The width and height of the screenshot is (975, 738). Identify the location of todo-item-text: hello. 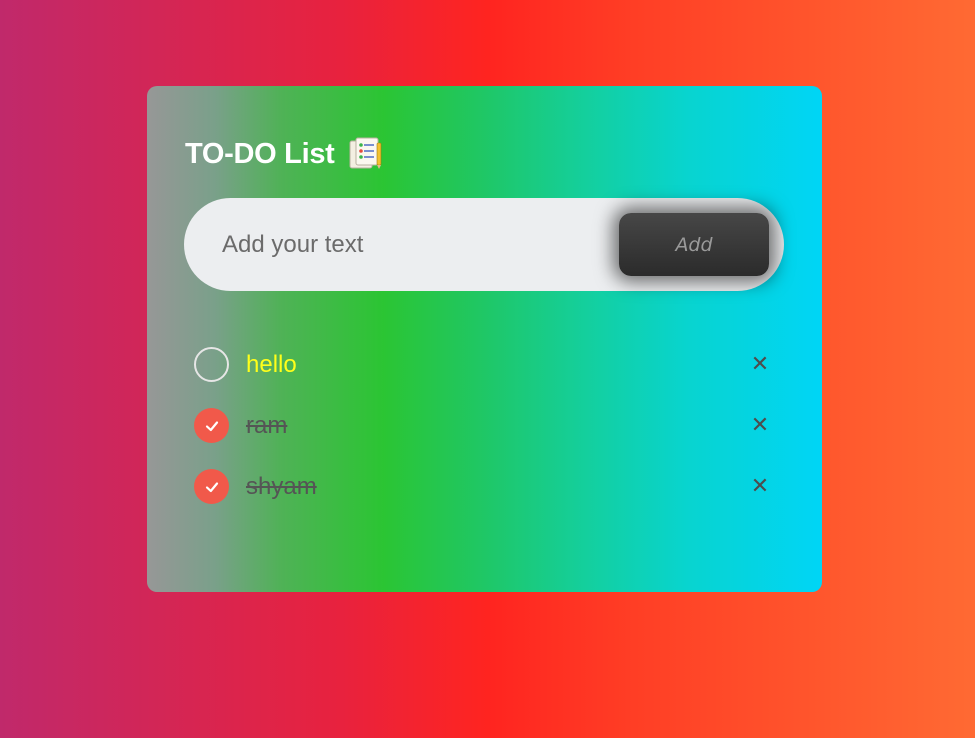
(271, 364).